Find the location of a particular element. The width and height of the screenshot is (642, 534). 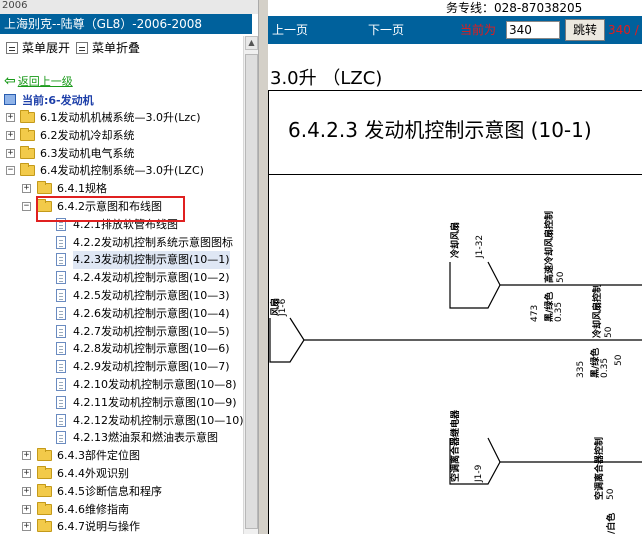

tree-item: +6.3发动机电气系统 is located at coordinates (121, 154).